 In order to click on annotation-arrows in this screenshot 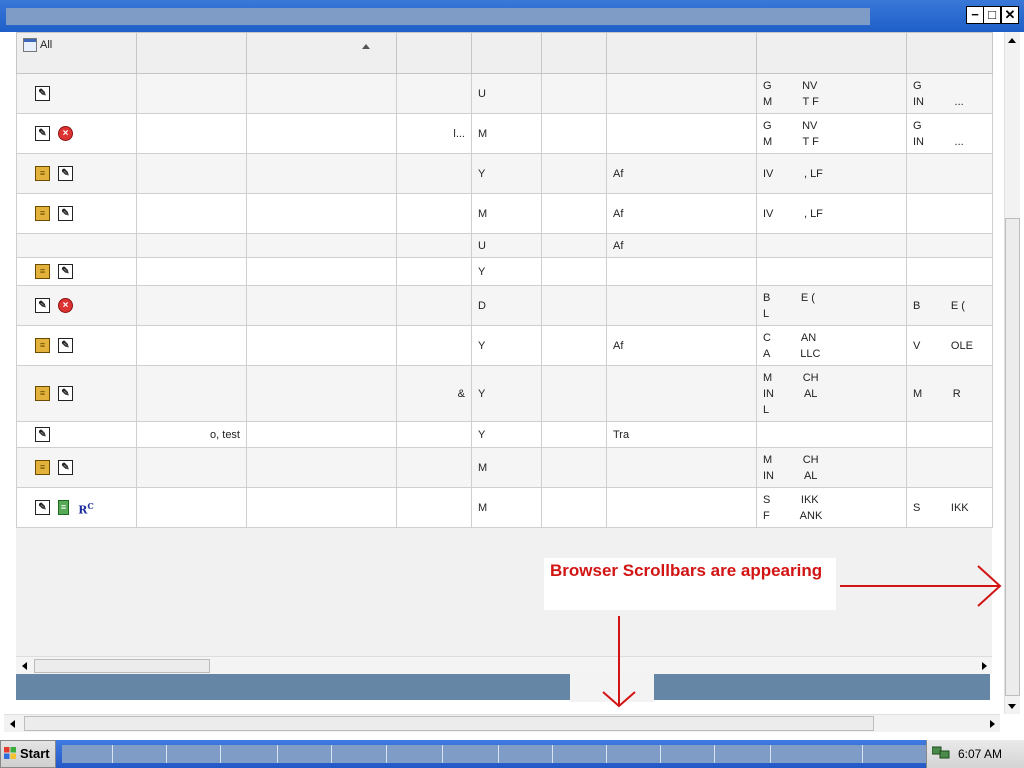, I will do `click(802, 636)`.